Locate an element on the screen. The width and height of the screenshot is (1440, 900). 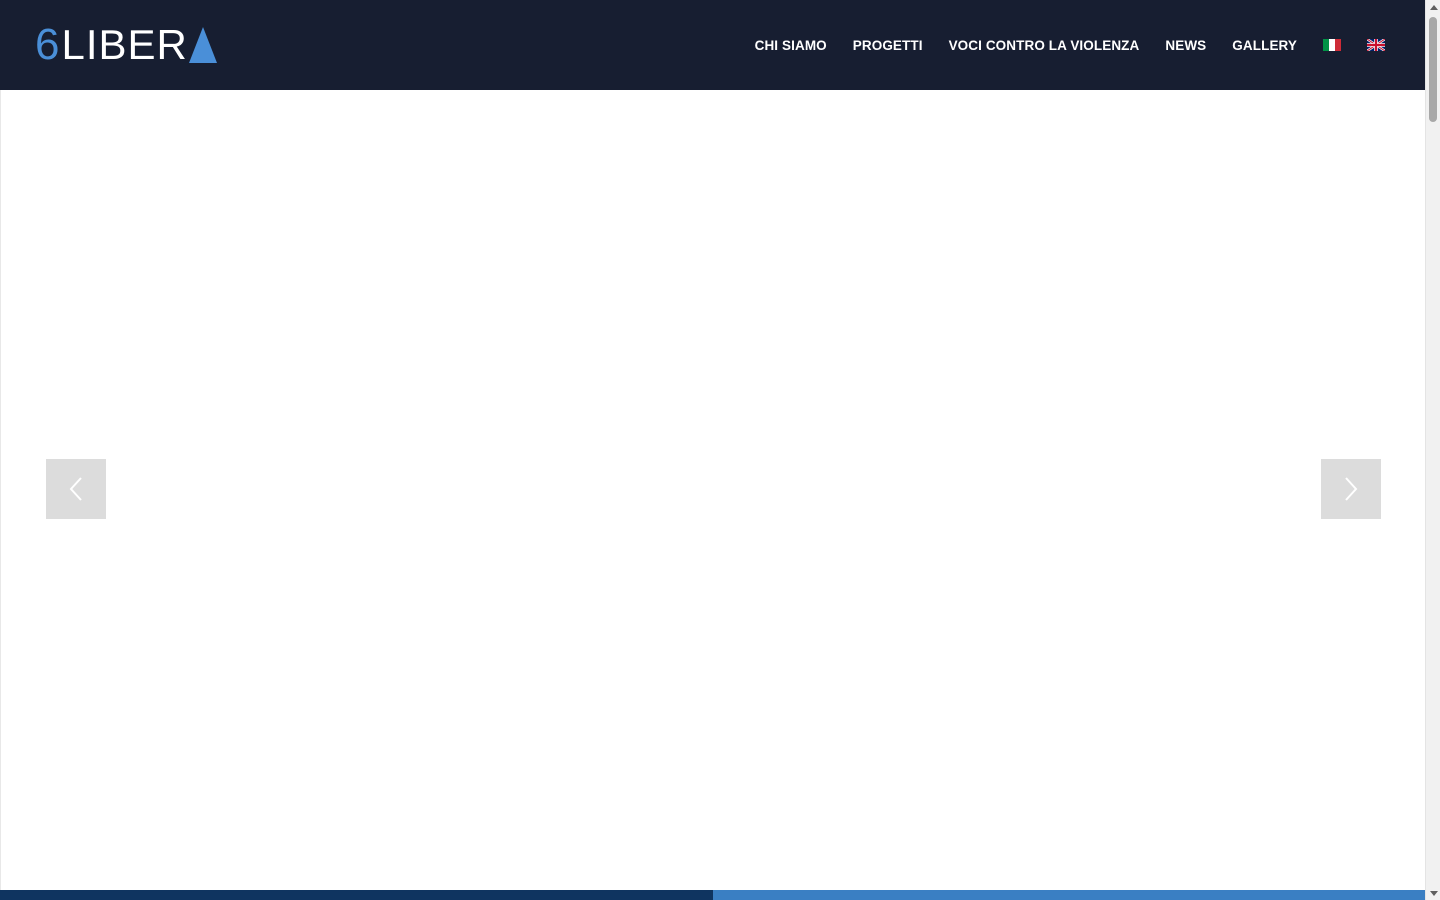
scroll-up-arrow-icon is located at coordinates (1433, 7).